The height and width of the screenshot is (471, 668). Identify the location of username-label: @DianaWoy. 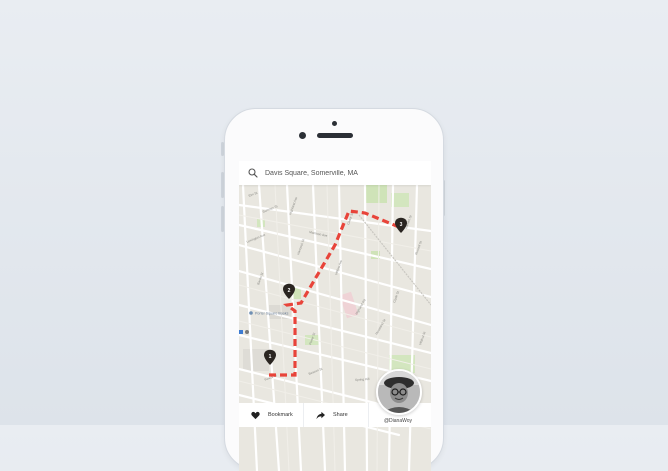
(398, 421).